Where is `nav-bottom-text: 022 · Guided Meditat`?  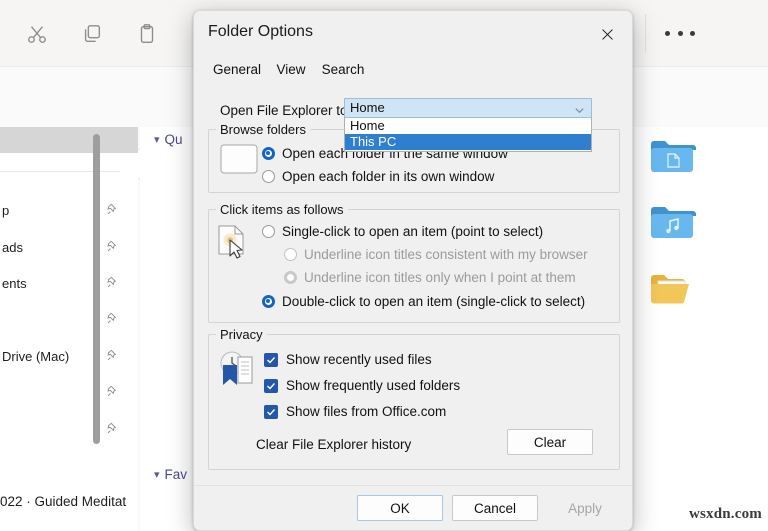 nav-bottom-text: 022 · Guided Meditat is located at coordinates (63, 501).